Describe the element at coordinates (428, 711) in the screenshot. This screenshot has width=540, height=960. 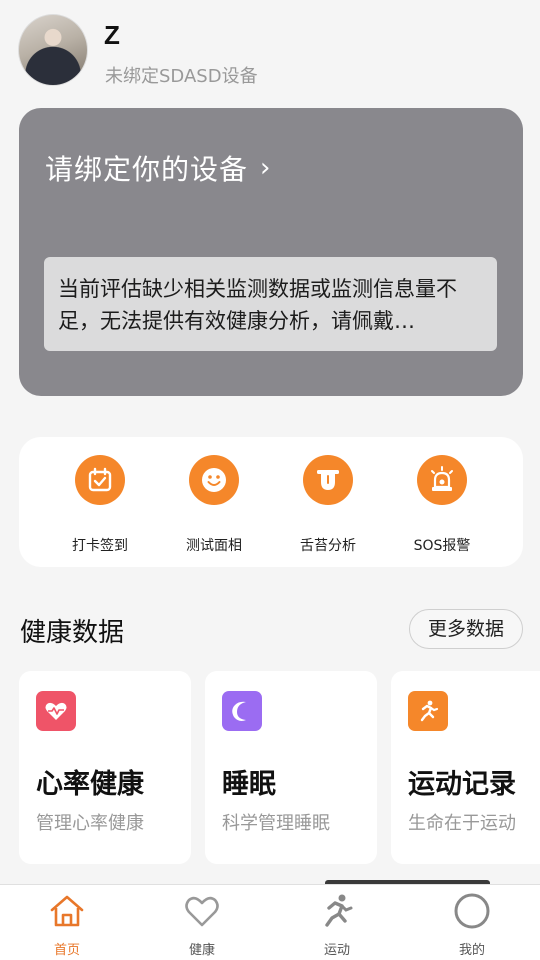
I see `running-icon` at that location.